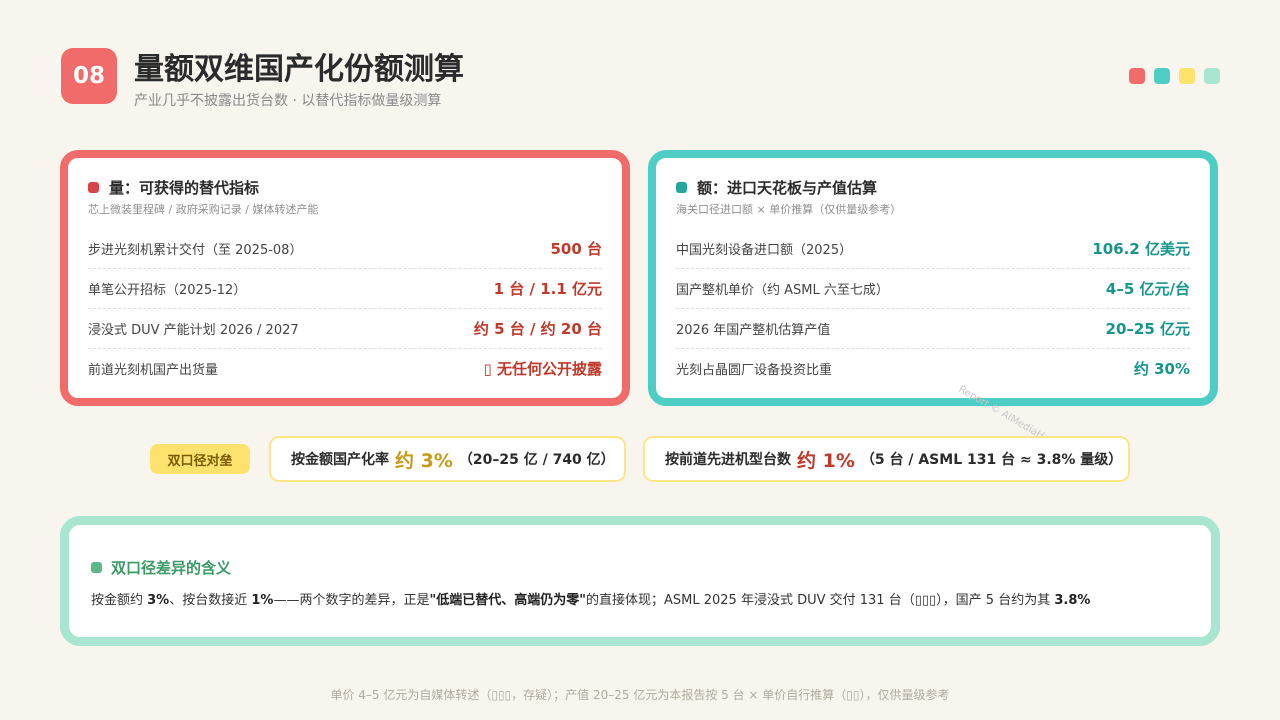  I want to click on color-dots, so click(1174, 76).